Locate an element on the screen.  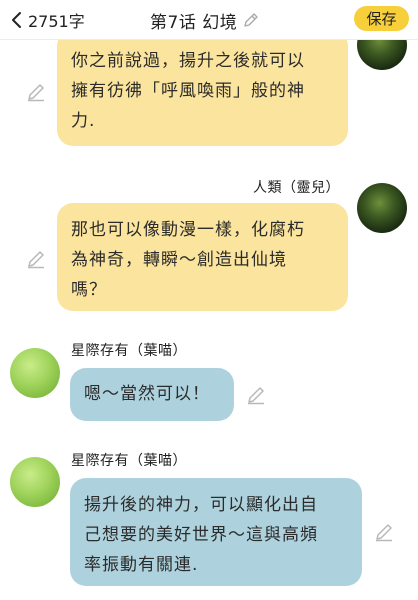
message-line: 率振動有關連. is located at coordinates (141, 565).